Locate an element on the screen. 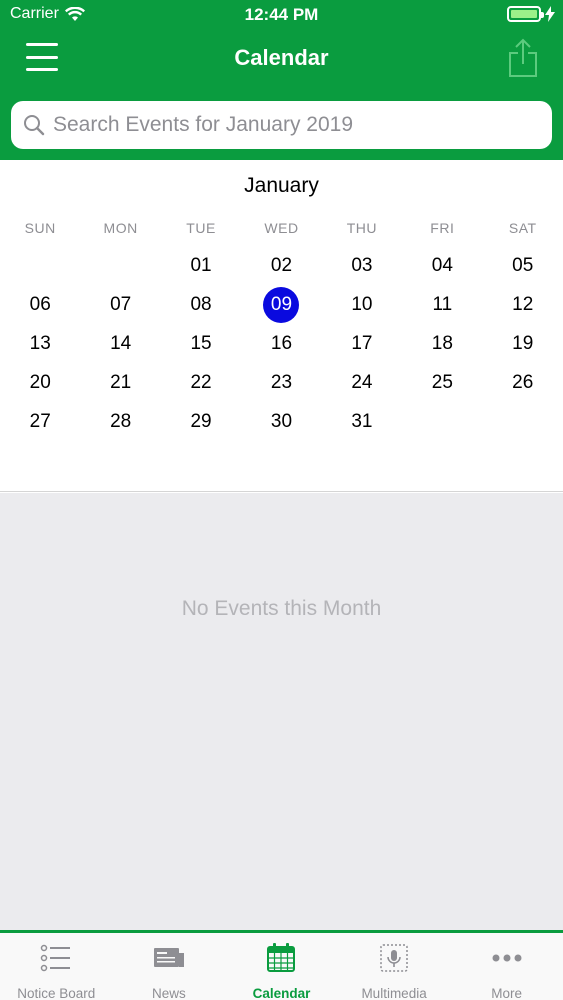 This screenshot has height=1000, width=563. day-cell: 06 is located at coordinates (40, 305).